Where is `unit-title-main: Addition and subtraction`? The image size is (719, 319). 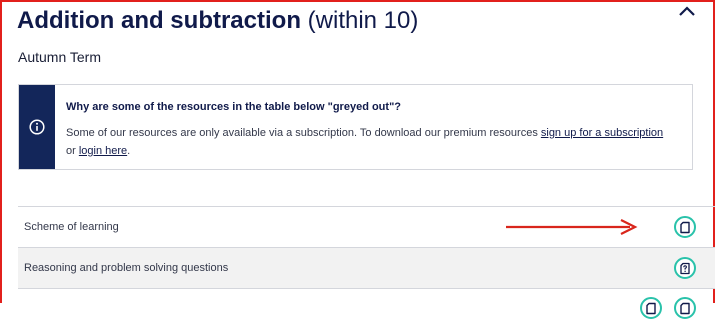
unit-title-main: Addition and subtraction is located at coordinates (159, 20).